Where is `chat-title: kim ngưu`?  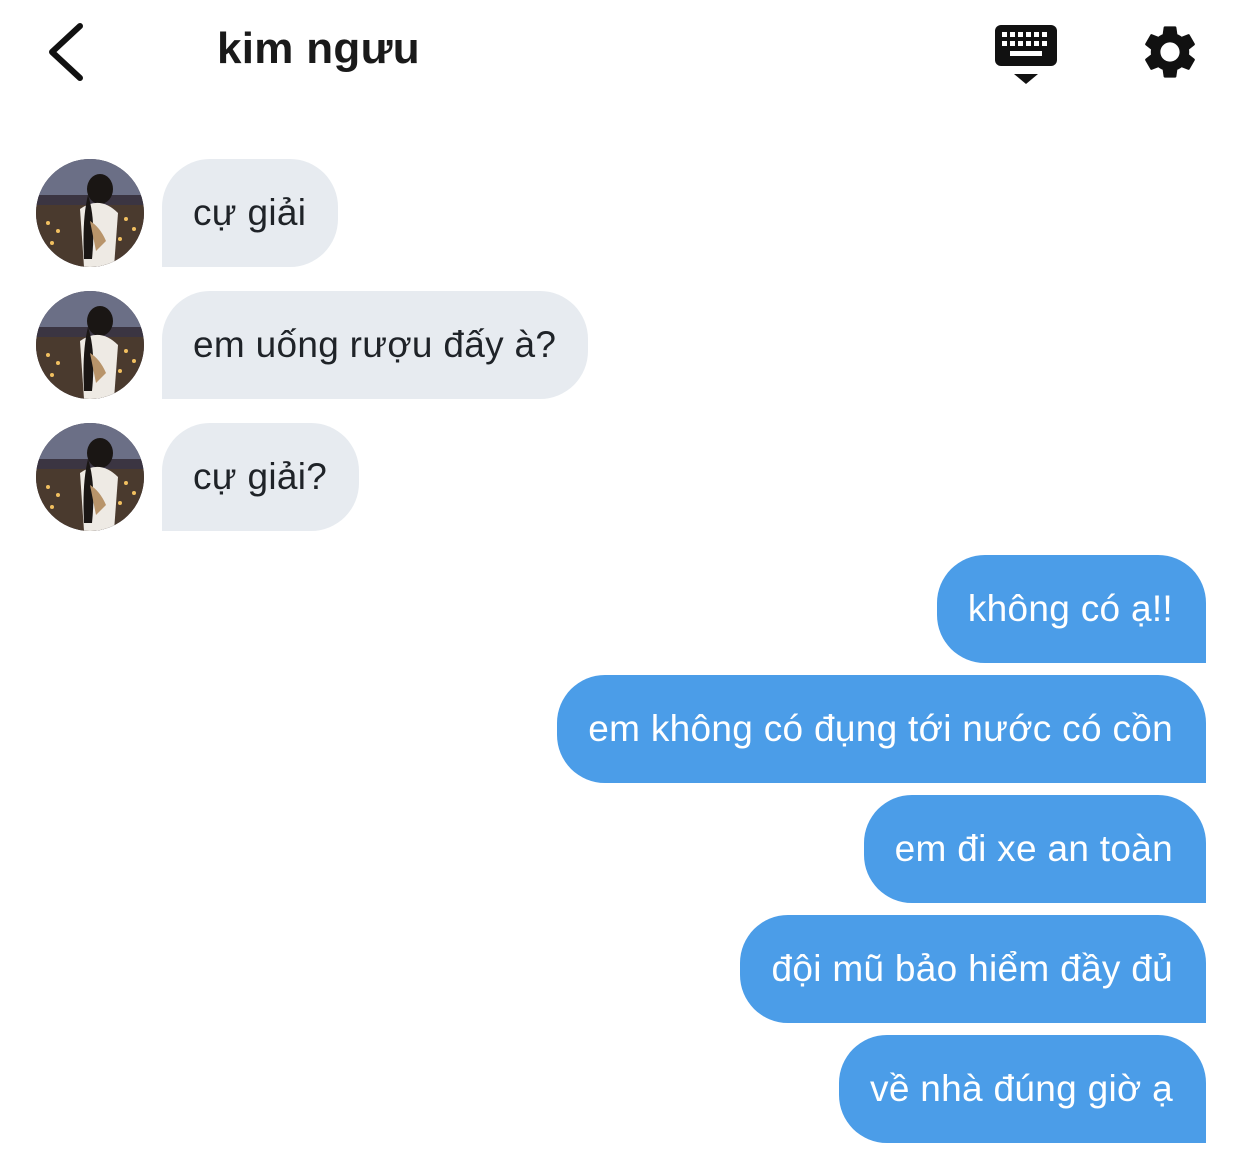
chat-title: kim ngưu is located at coordinates (318, 48).